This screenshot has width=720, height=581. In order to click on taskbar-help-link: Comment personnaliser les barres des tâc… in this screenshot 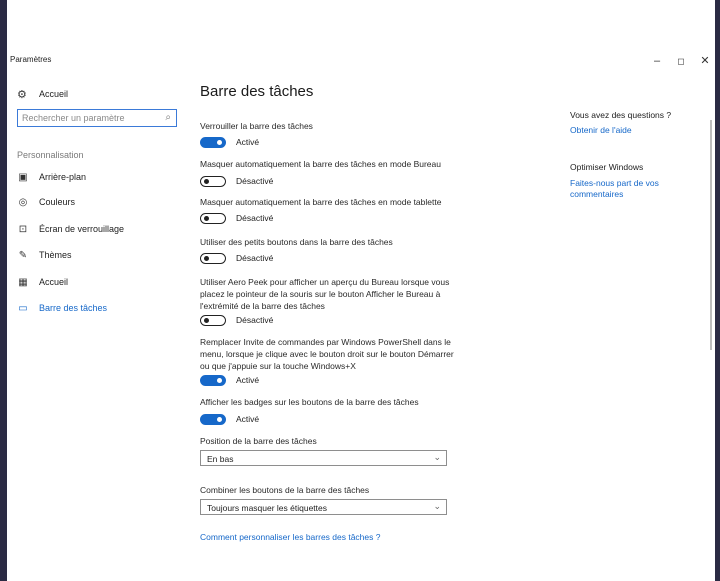, I will do `click(290, 537)`.